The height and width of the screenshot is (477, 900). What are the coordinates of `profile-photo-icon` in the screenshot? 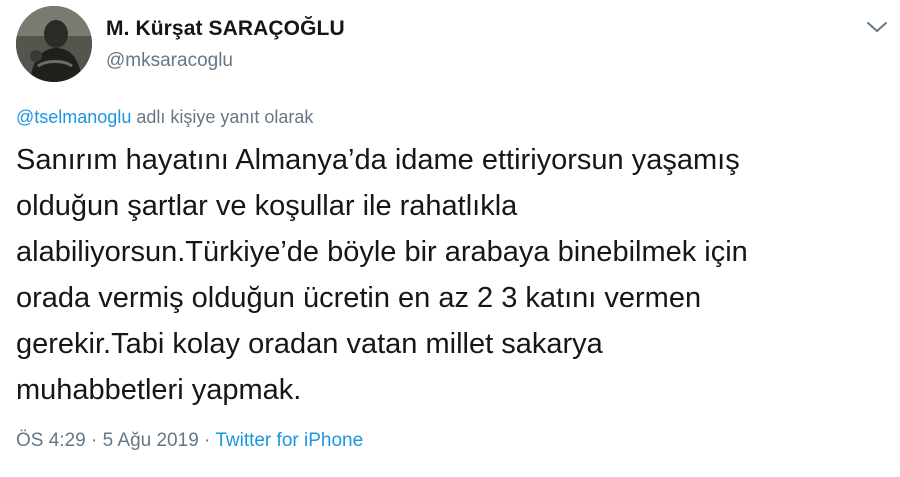 It's located at (54, 44).